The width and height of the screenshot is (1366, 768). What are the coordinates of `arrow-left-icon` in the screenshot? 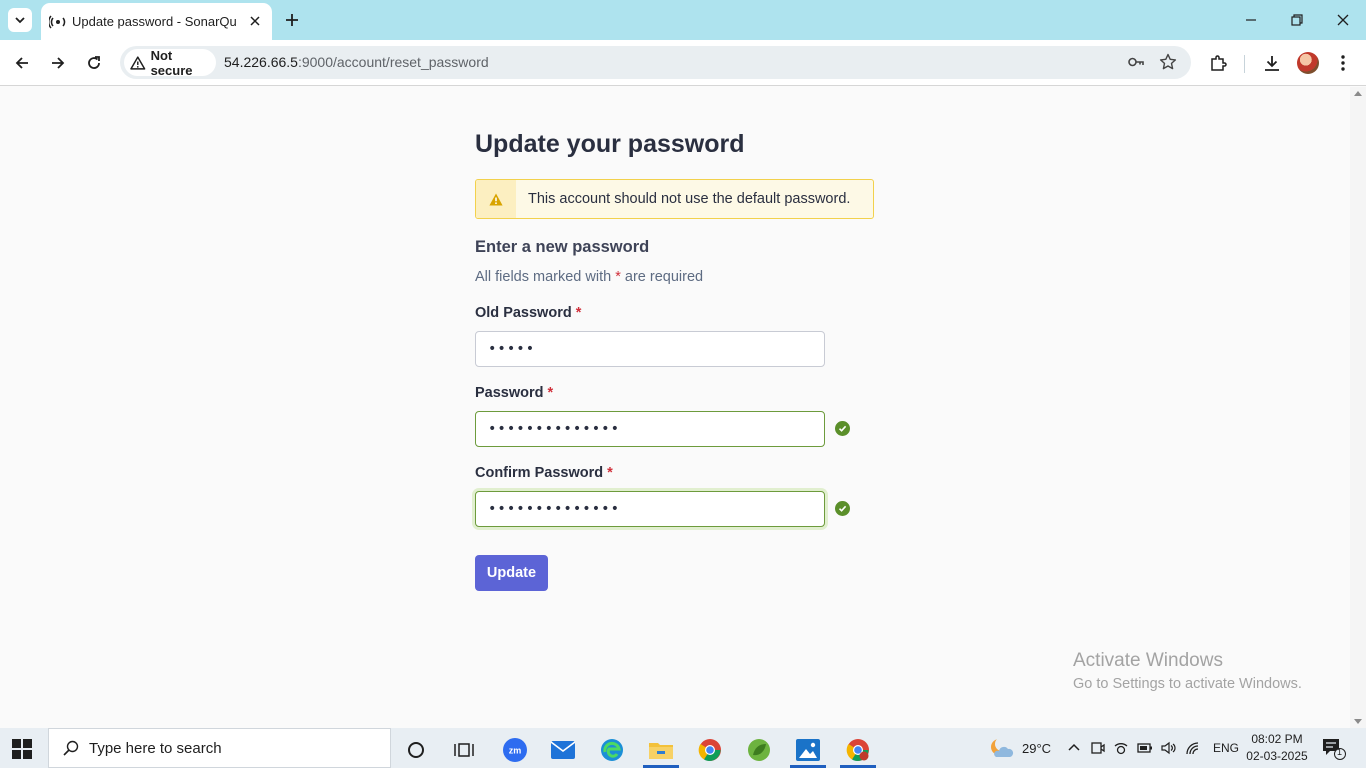 It's located at (21, 63).